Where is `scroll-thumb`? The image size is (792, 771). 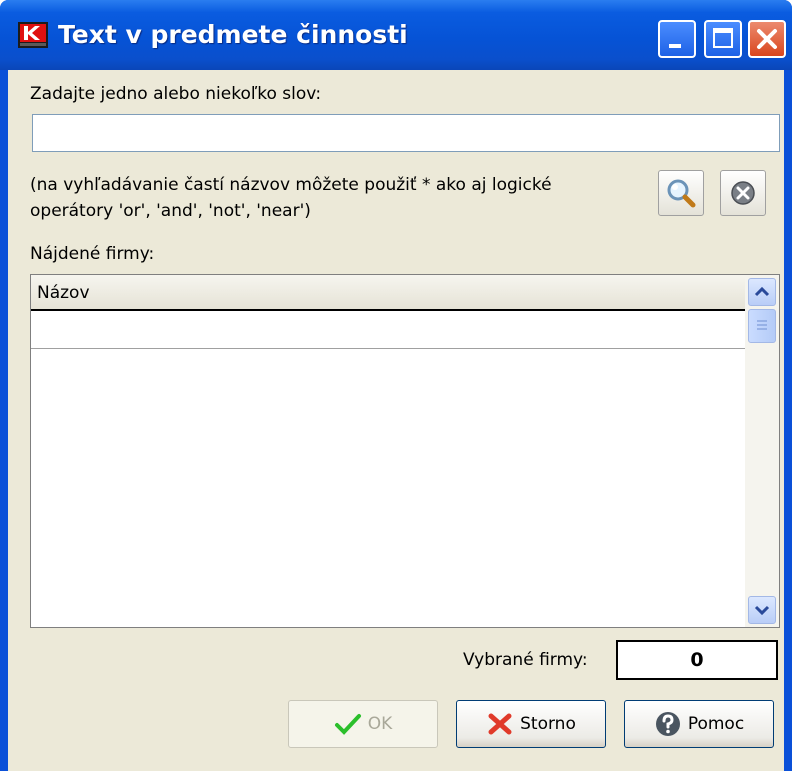 scroll-thumb is located at coordinates (762, 326).